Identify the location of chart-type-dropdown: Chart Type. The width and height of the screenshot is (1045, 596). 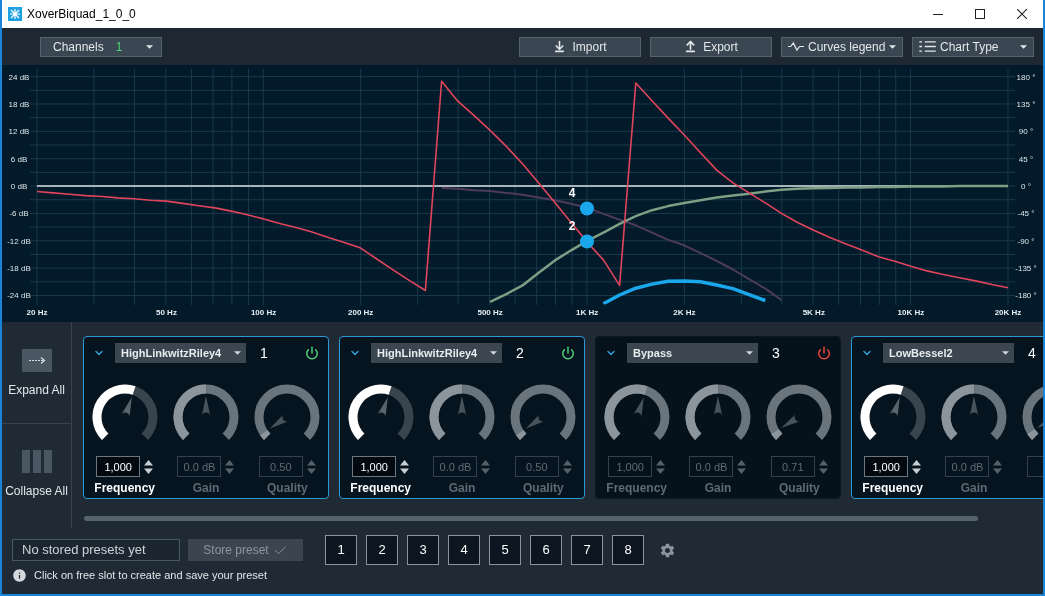
(973, 46).